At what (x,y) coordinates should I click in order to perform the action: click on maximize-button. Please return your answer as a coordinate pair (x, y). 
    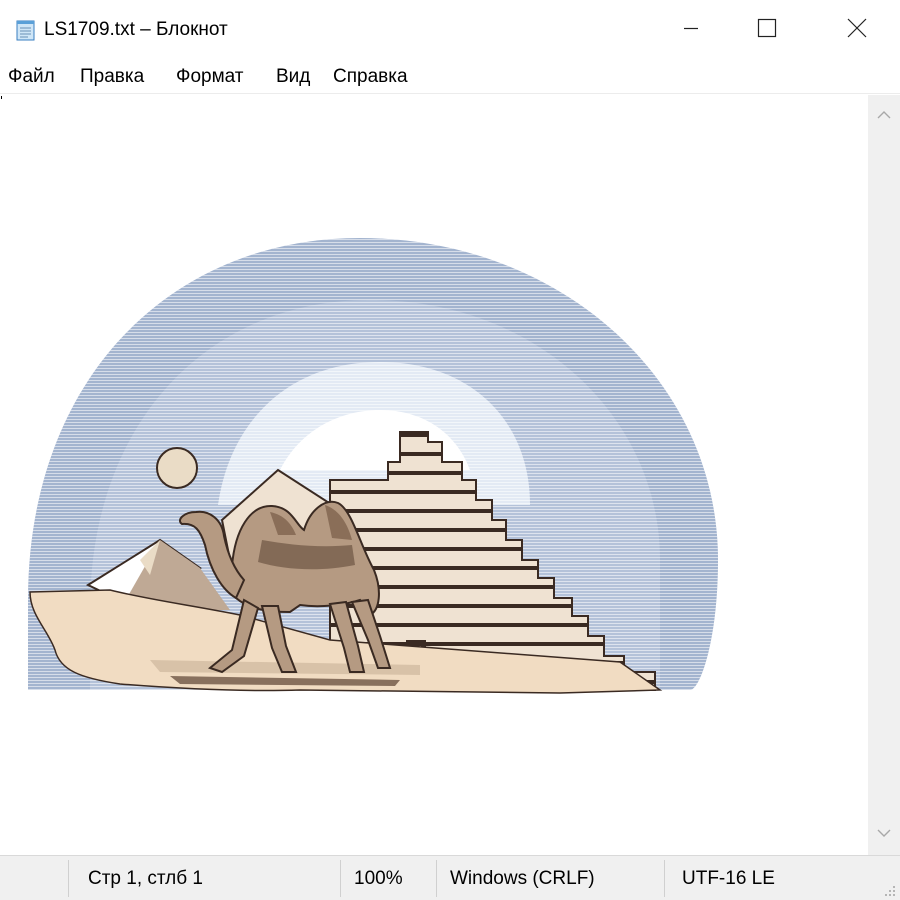
    Looking at the image, I should click on (767, 30).